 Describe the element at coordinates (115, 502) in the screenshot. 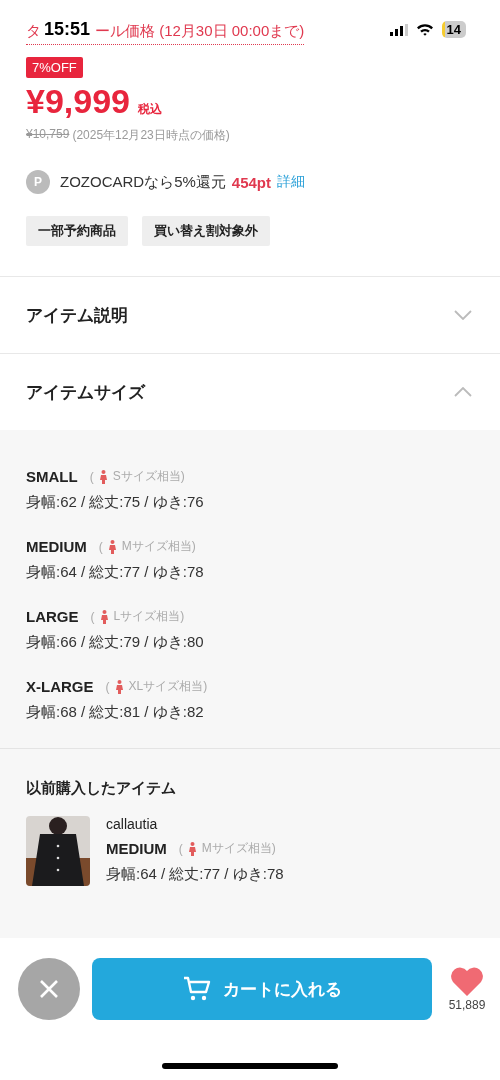

I see `size-measurements: 身幅:62 / 総丈:75 / ゆき:76` at that location.